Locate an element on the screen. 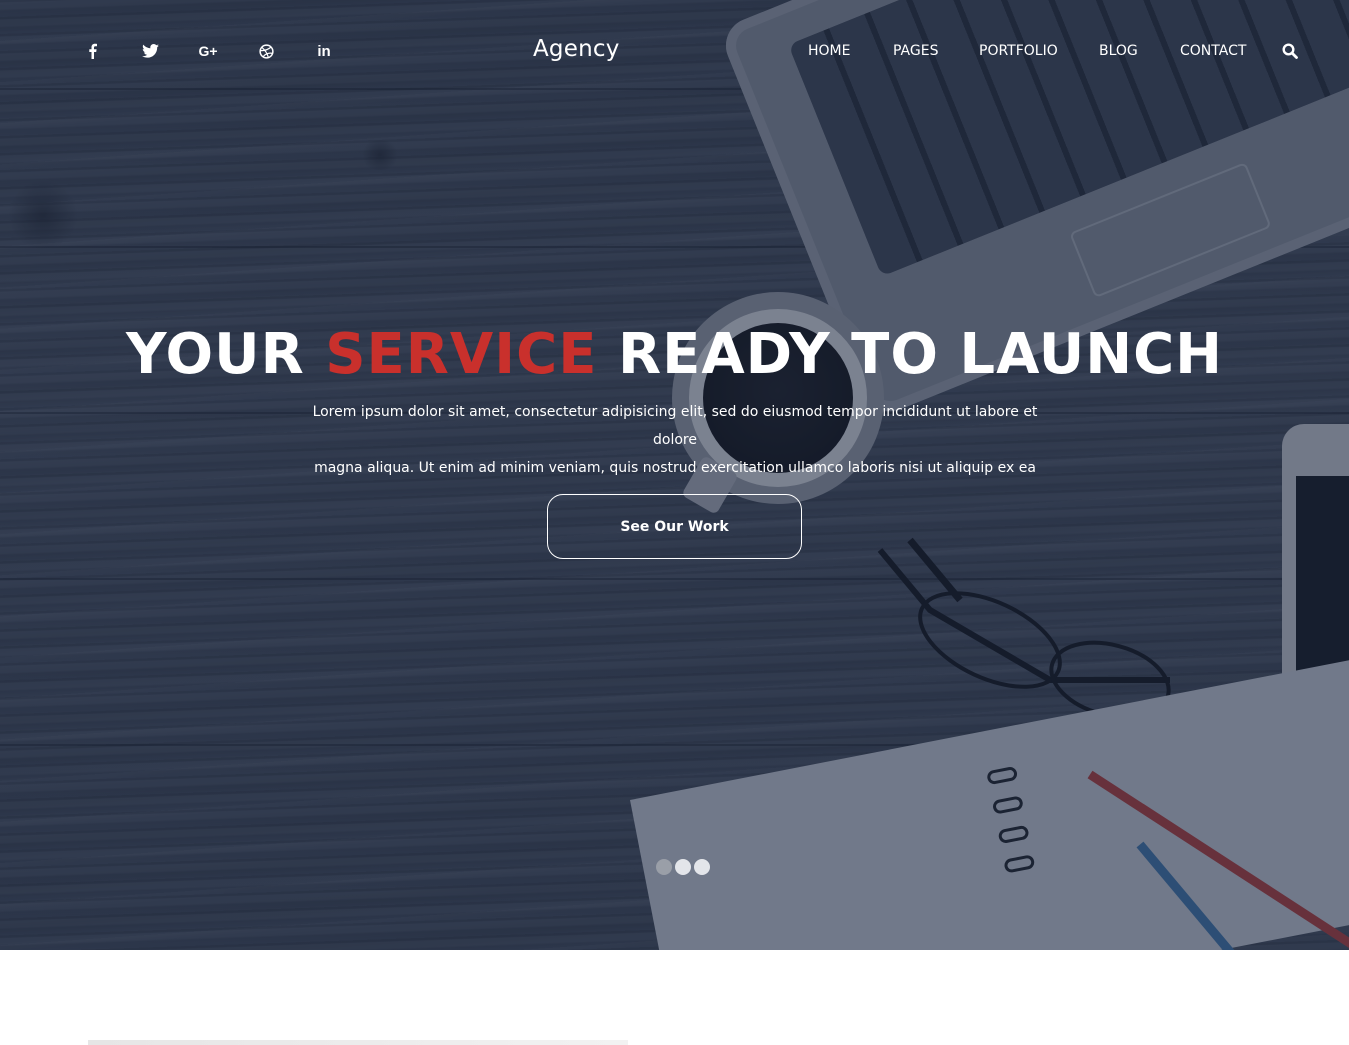 The width and height of the screenshot is (1349, 1045). headline-accent: SERVICE is located at coordinates (461, 354).